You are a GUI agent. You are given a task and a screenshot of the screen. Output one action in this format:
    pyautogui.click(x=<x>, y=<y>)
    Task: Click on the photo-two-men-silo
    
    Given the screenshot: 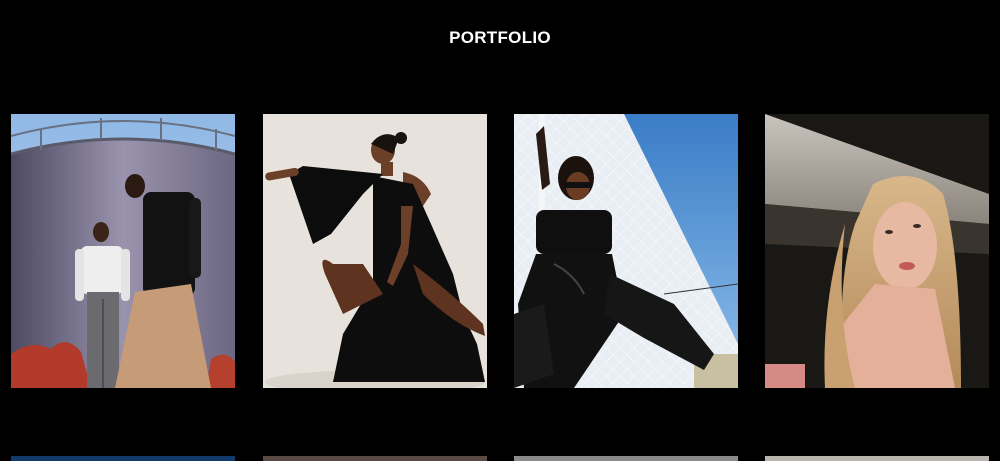 What is the action you would take?
    pyautogui.click(x=123, y=251)
    